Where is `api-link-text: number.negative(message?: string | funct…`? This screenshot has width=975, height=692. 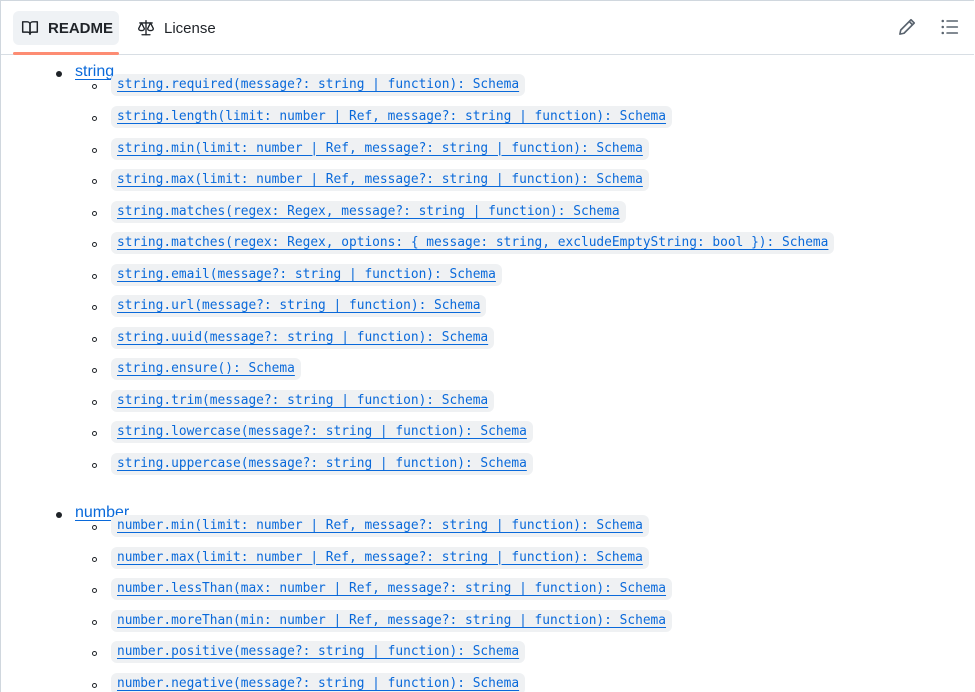 api-link-text: number.negative(message?: string | funct… is located at coordinates (318, 683).